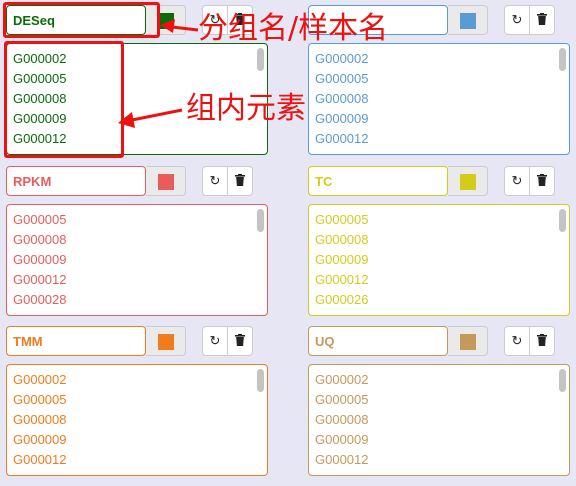 This screenshot has width=576, height=486. What do you see at coordinates (185, 28) in the screenshot?
I see `arrow-to-group-name` at bounding box center [185, 28].